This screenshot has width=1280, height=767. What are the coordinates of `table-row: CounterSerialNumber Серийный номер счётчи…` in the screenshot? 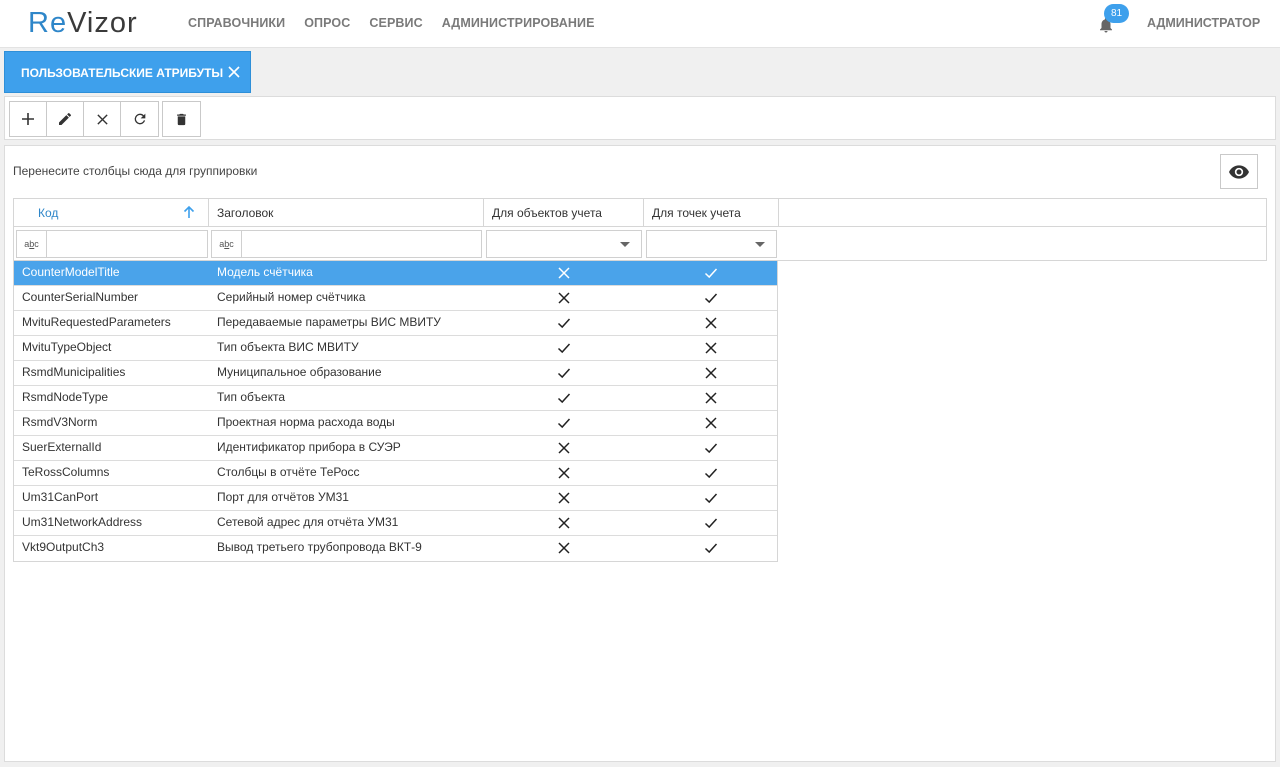 It's located at (395, 298).